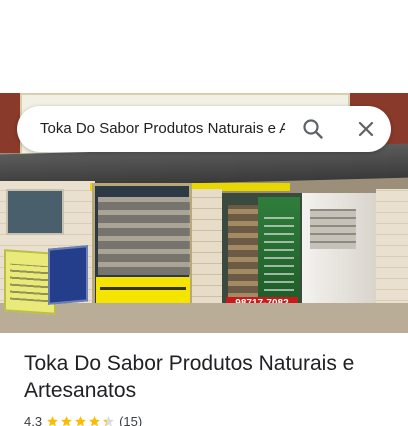 The width and height of the screenshot is (408, 426). What do you see at coordinates (35, 212) in the screenshot?
I see `photo-window` at bounding box center [35, 212].